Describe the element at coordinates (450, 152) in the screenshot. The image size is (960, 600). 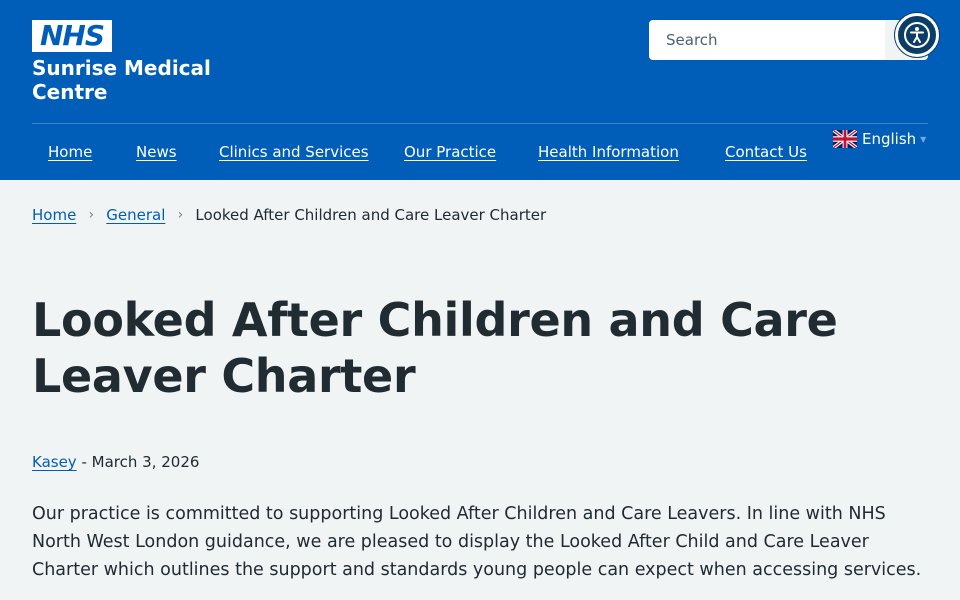
I see `nav-item-our-practice: Our Practice` at that location.